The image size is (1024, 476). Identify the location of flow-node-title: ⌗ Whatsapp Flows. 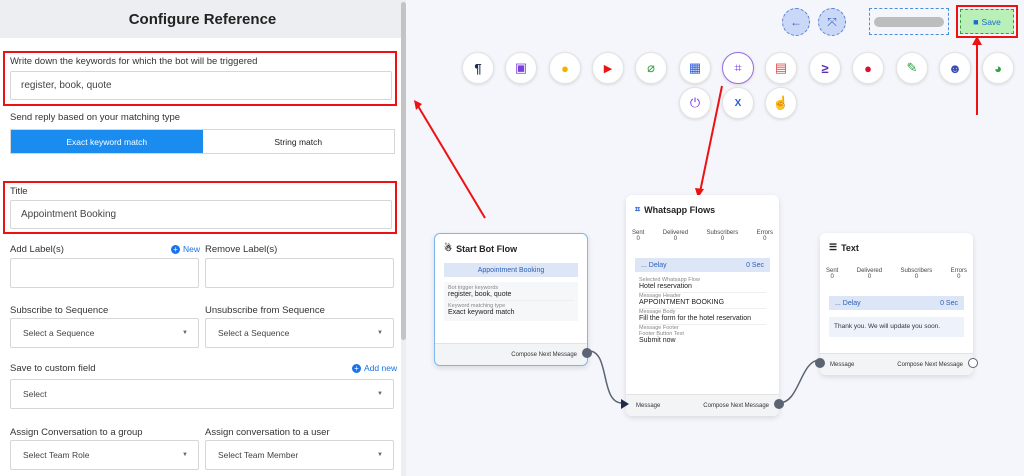
(675, 209).